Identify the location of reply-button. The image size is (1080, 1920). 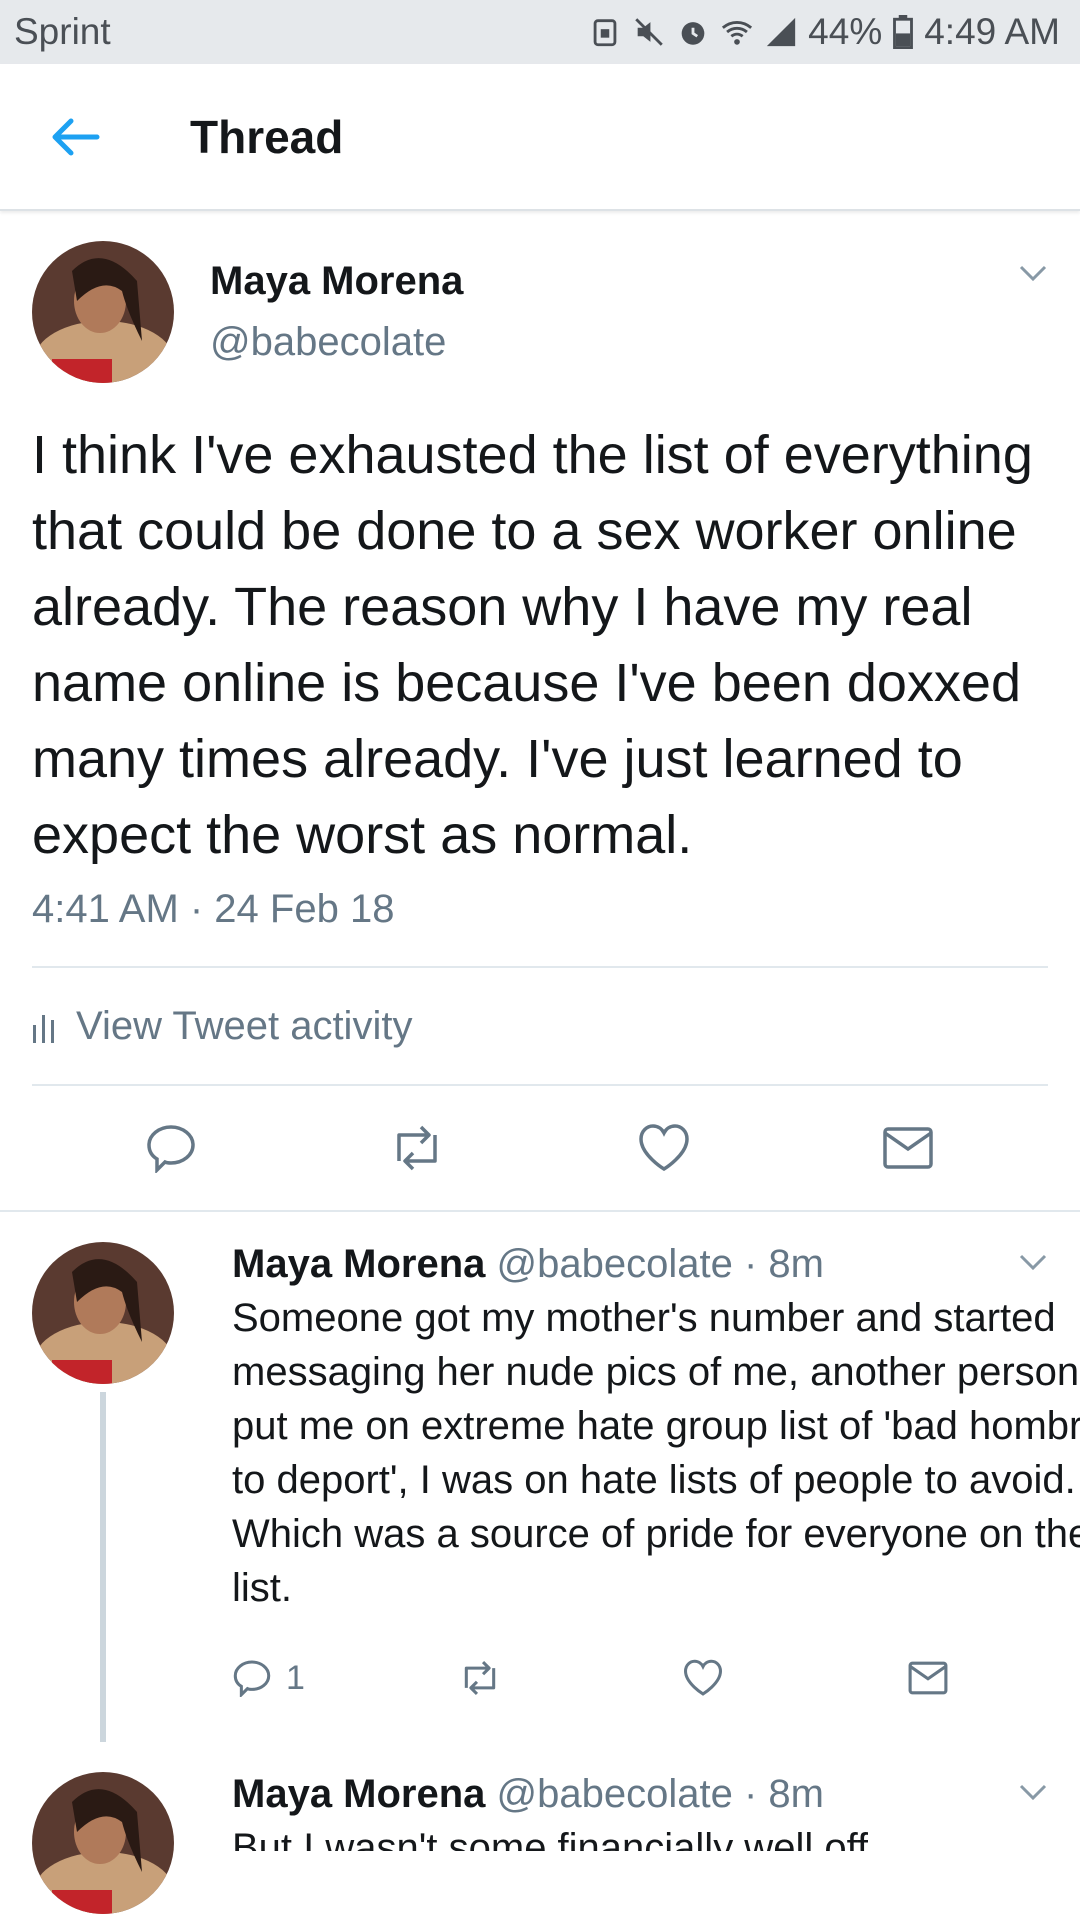
(171, 1148).